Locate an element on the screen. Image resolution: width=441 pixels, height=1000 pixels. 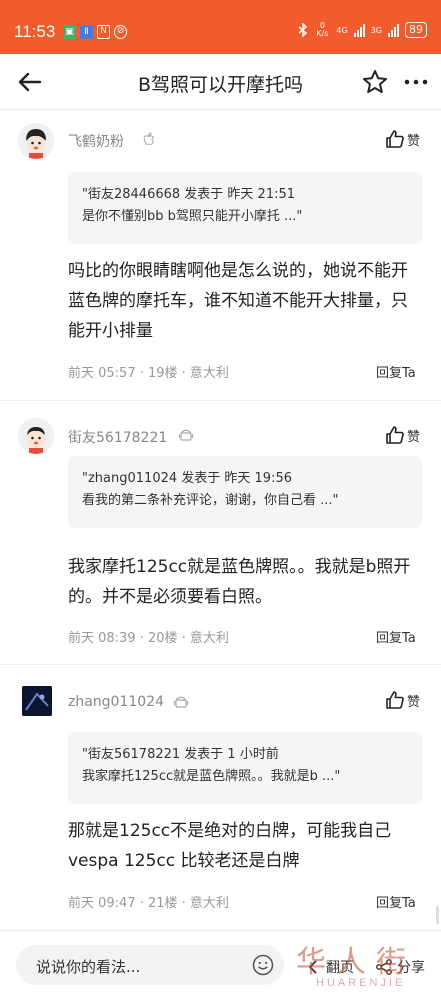
do-not-disturb-icon: ⊘ is located at coordinates (120, 32).